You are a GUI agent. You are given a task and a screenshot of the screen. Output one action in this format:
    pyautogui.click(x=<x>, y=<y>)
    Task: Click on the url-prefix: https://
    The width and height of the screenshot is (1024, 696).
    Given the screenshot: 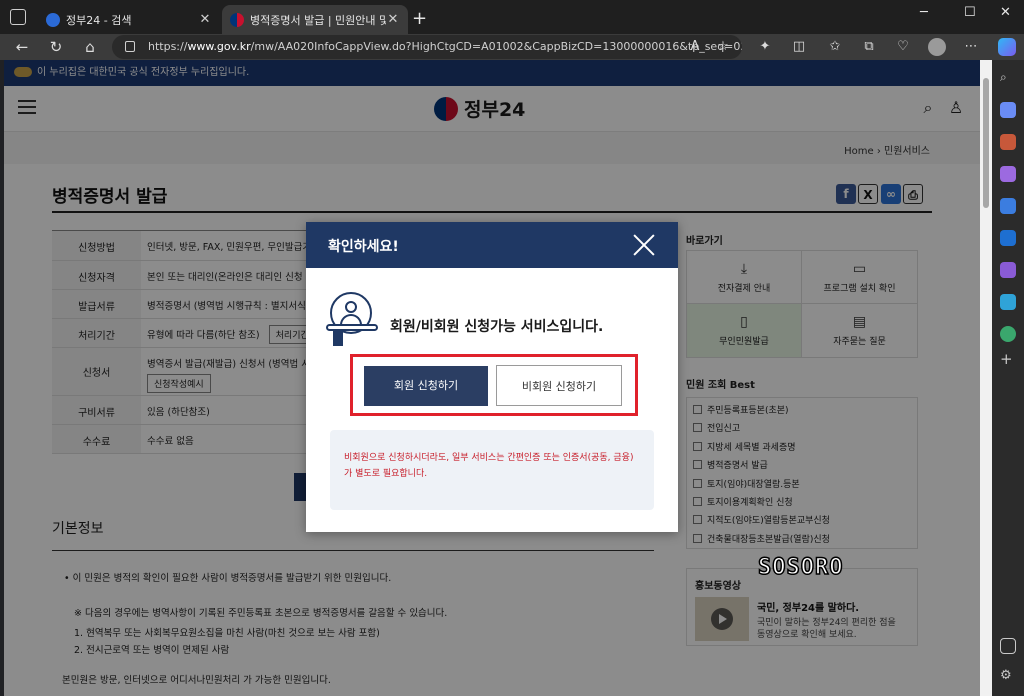 What is the action you would take?
    pyautogui.click(x=168, y=46)
    